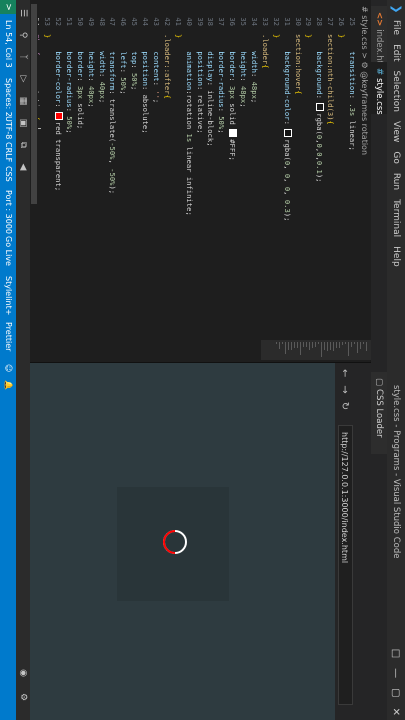  What do you see at coordinates (396, 256) in the screenshot?
I see `menu-help: Help` at bounding box center [396, 256].